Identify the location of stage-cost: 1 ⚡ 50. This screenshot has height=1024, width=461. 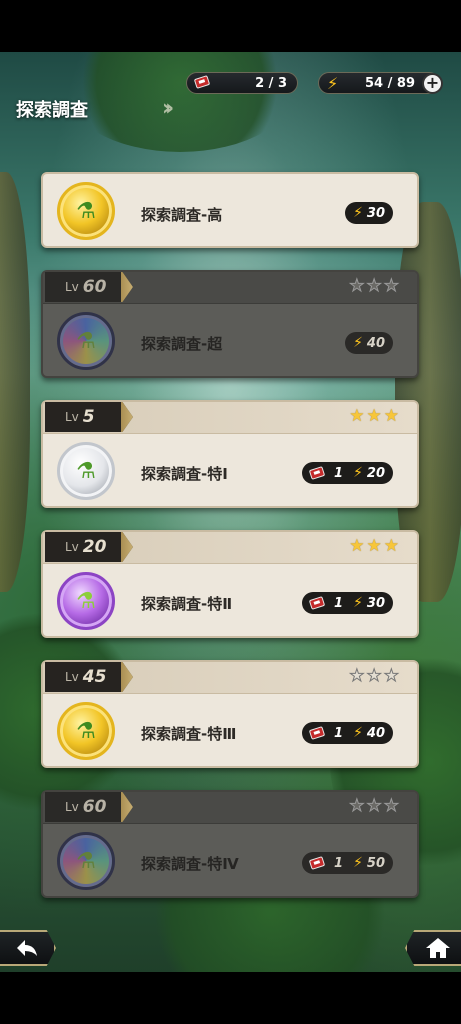
(347, 863).